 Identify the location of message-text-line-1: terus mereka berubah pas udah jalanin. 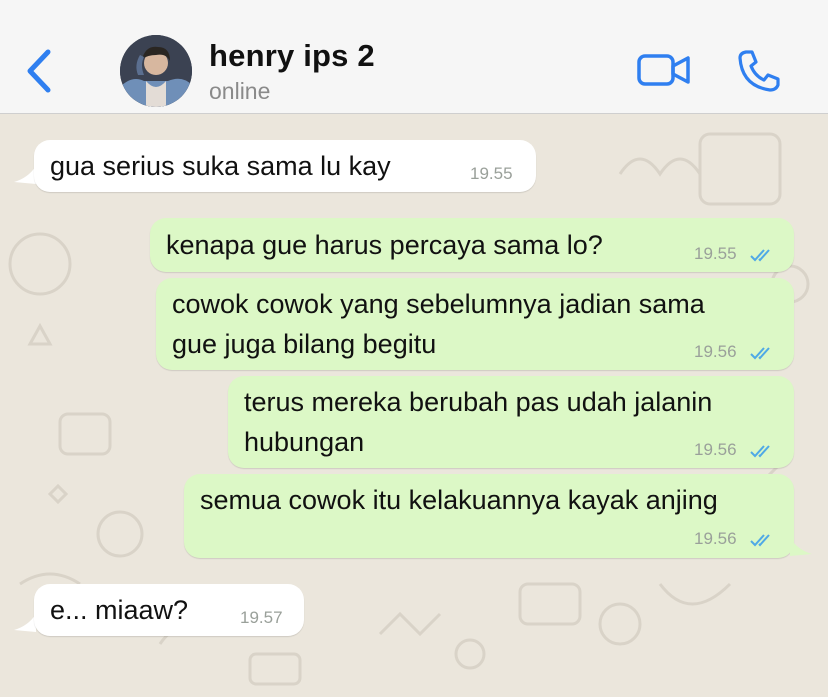
(478, 402).